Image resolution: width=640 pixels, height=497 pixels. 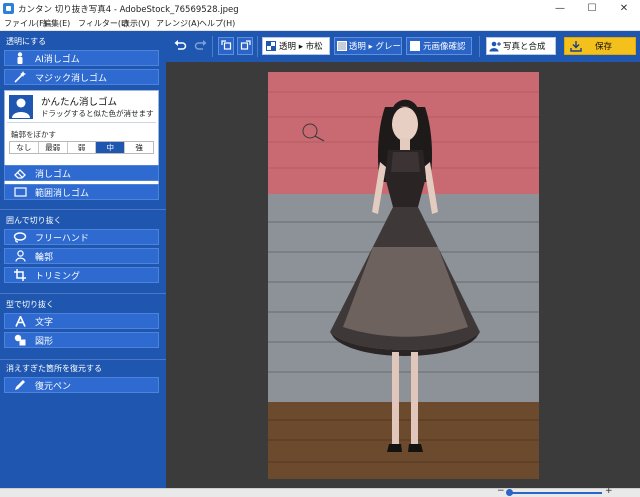 I want to click on shape-cut-button: 図形, so click(x=81, y=340).